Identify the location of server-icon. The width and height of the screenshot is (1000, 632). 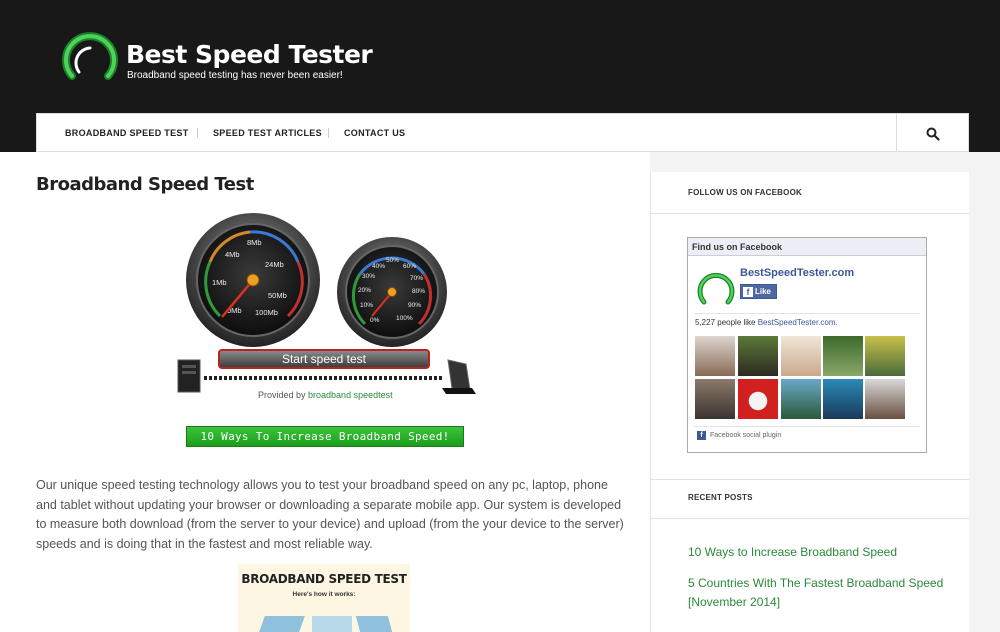
(459, 376).